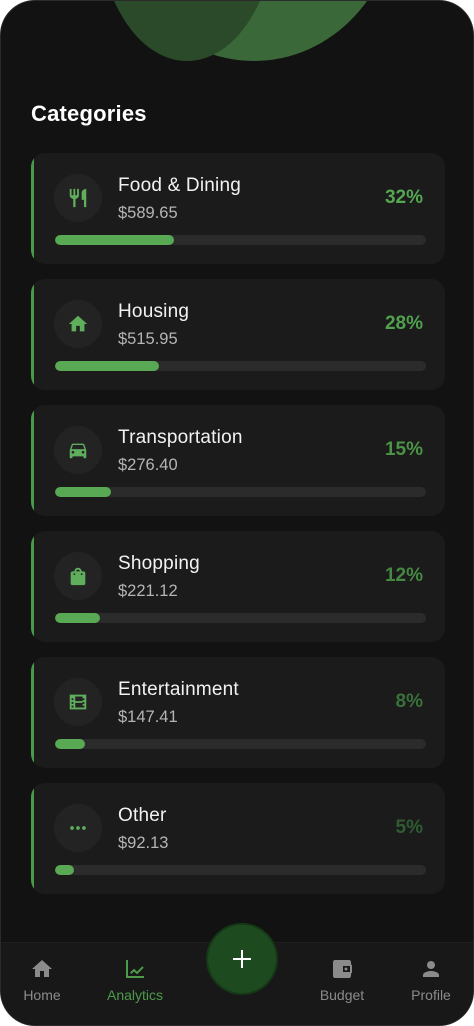 The width and height of the screenshot is (474, 1026). I want to click on nav-profile-label: Profile, so click(431, 995).